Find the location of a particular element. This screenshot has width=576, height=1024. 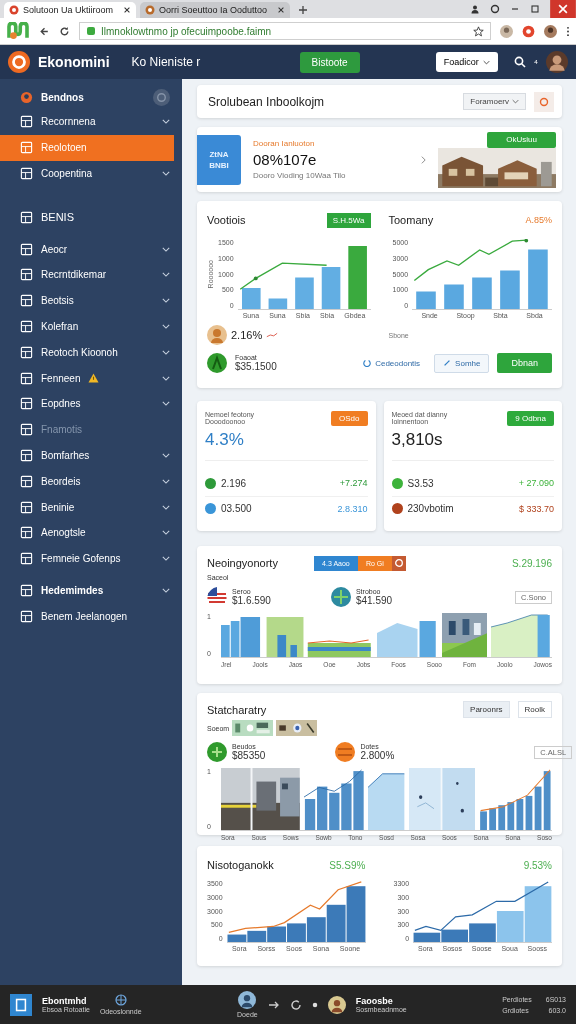

entry-amount: 2.800% is located at coordinates (377, 755).